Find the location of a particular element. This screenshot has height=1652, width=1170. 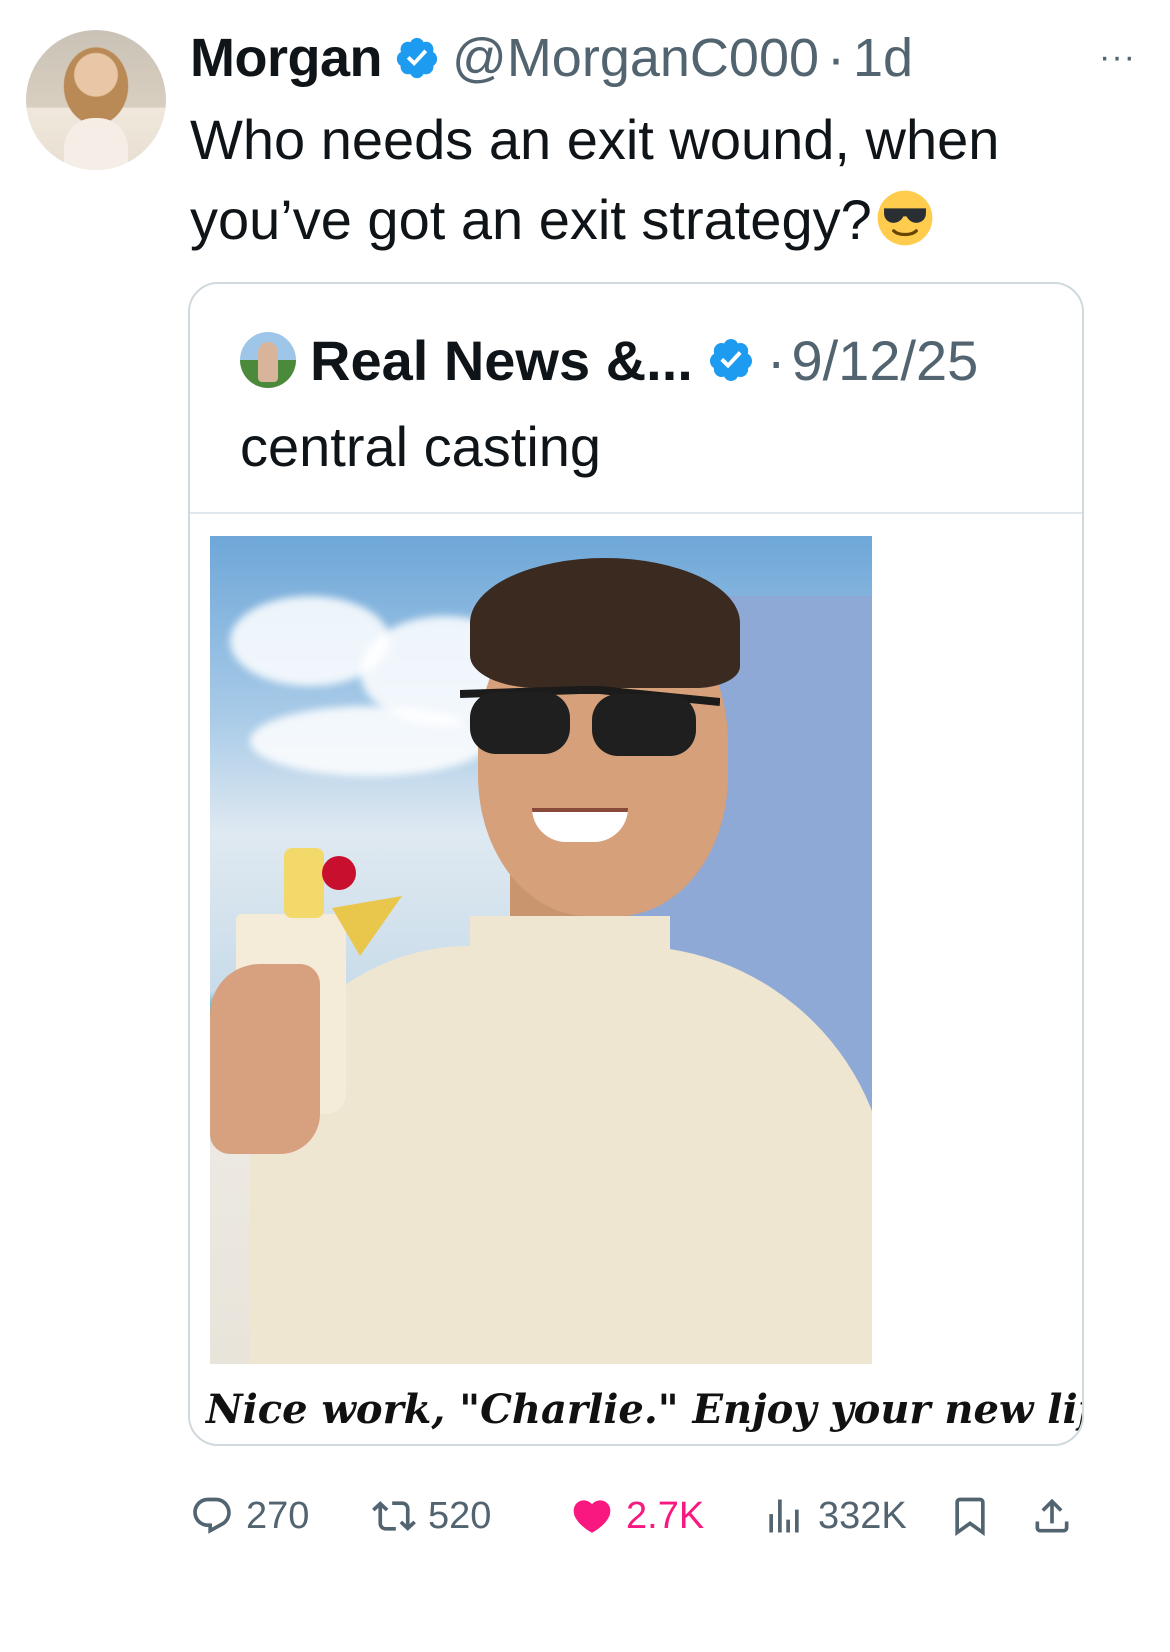

author-avatar is located at coordinates (96, 100).